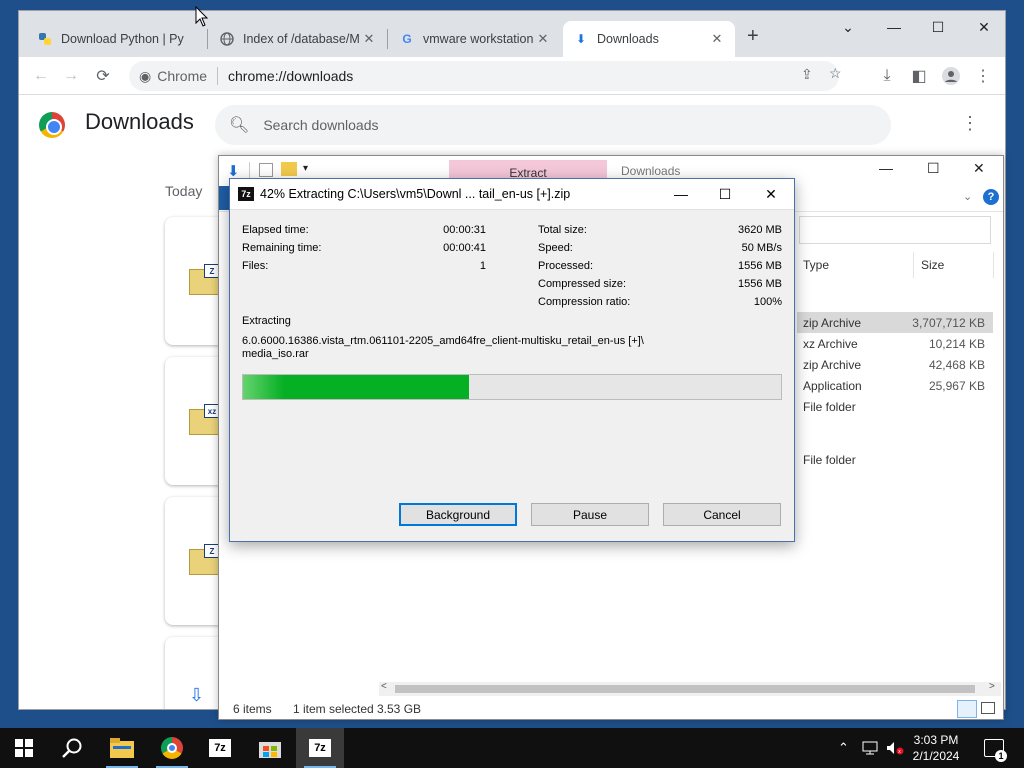  I want to click on site-label: Chrome, so click(182, 76).